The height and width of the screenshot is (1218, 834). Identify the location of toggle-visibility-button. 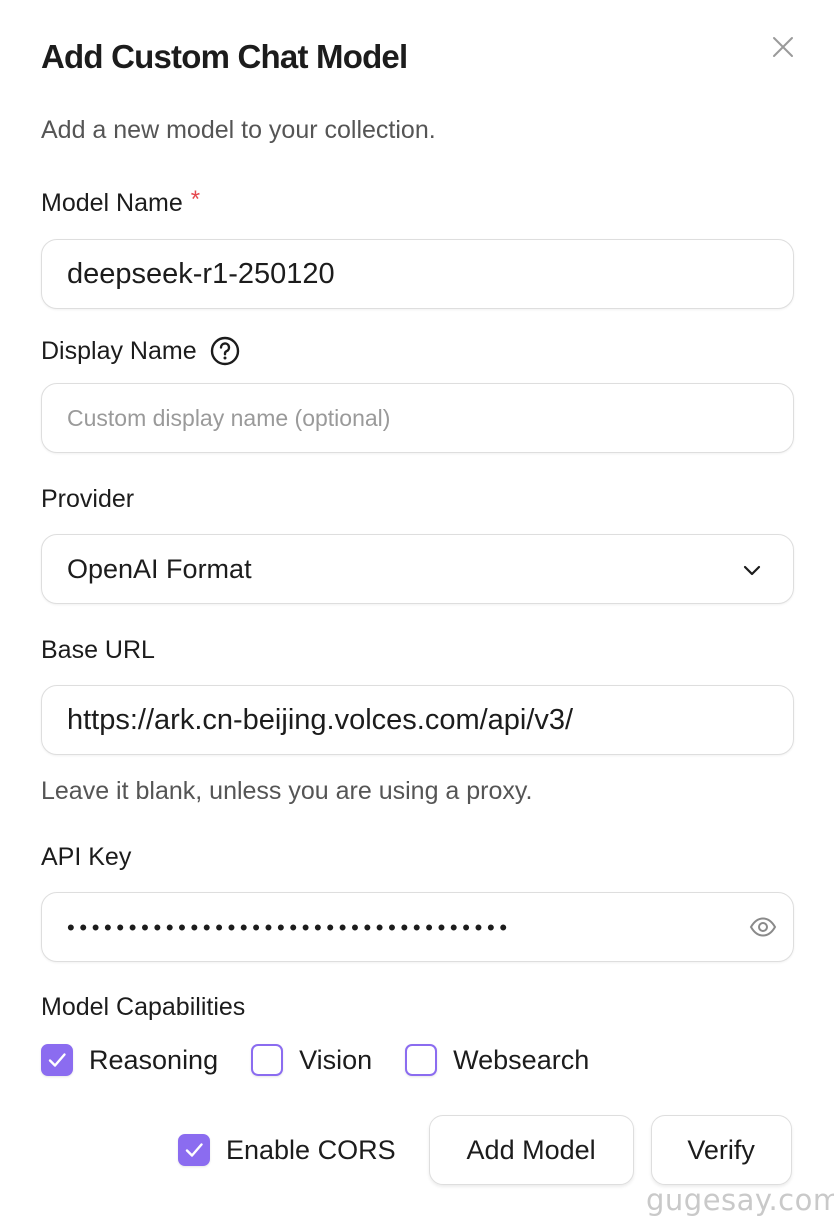
(763, 927).